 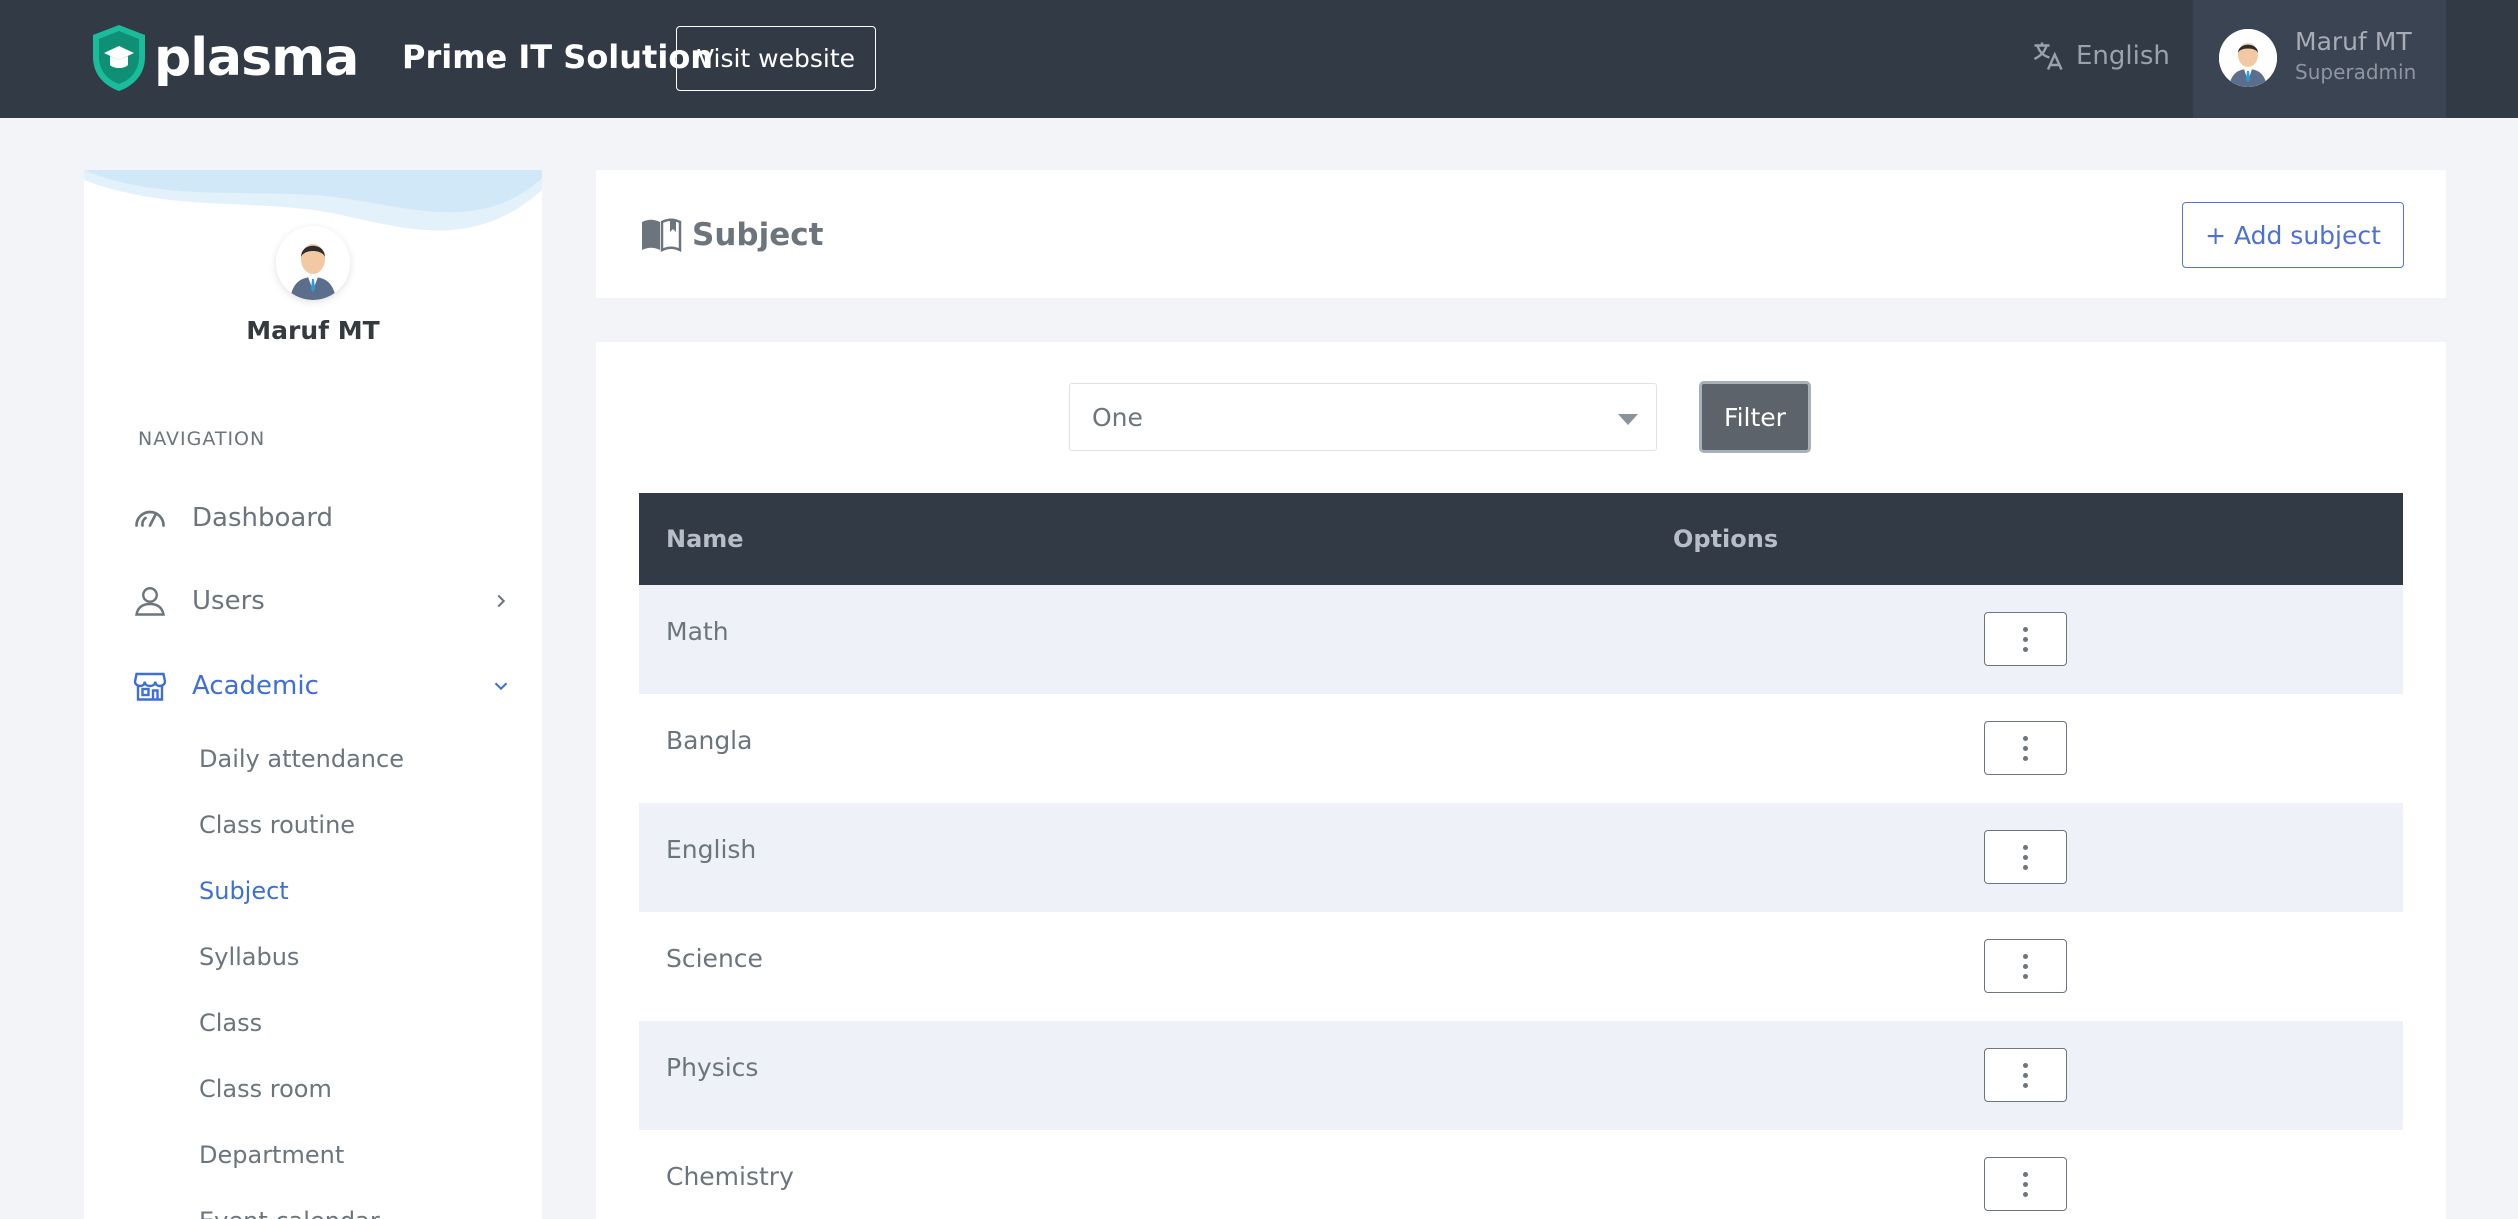 What do you see at coordinates (1521, 539) in the screenshot?
I see `table-header: Name Options` at bounding box center [1521, 539].